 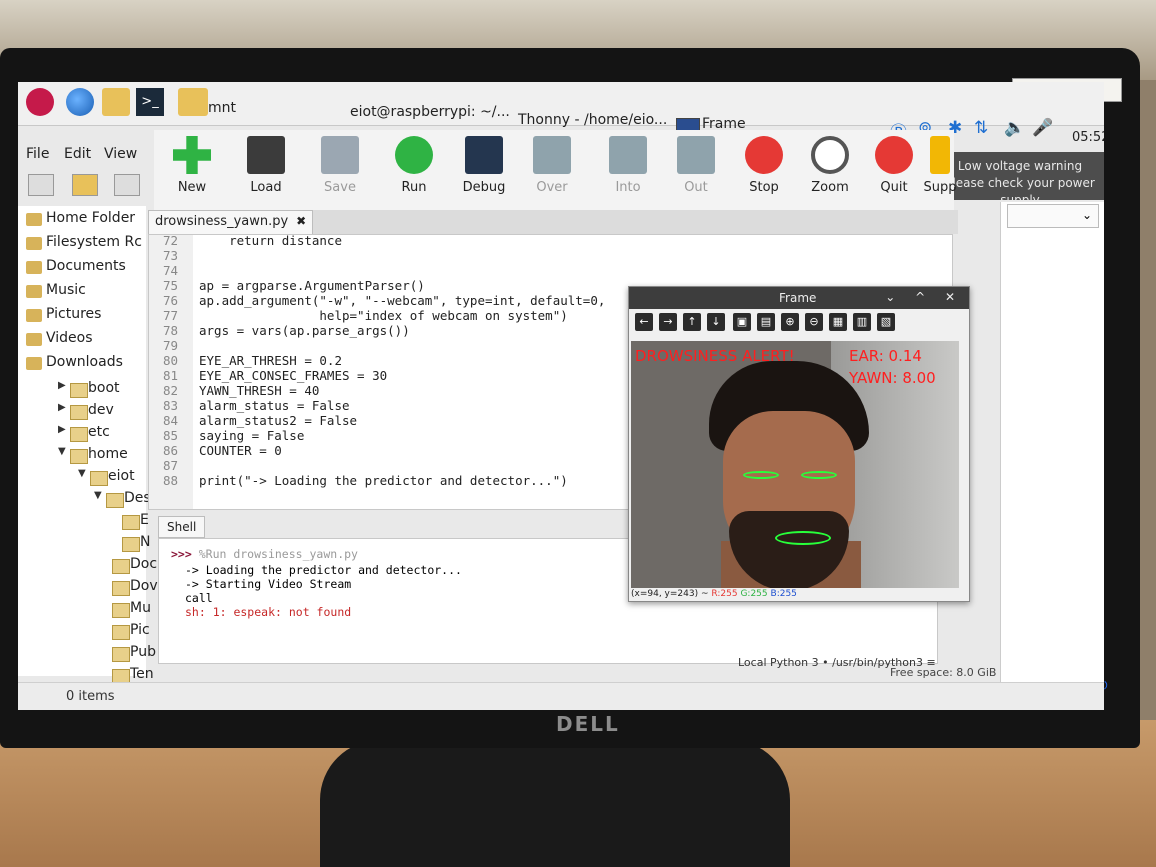 I want to click on save-image-icon: ▦, so click(x=838, y=322).